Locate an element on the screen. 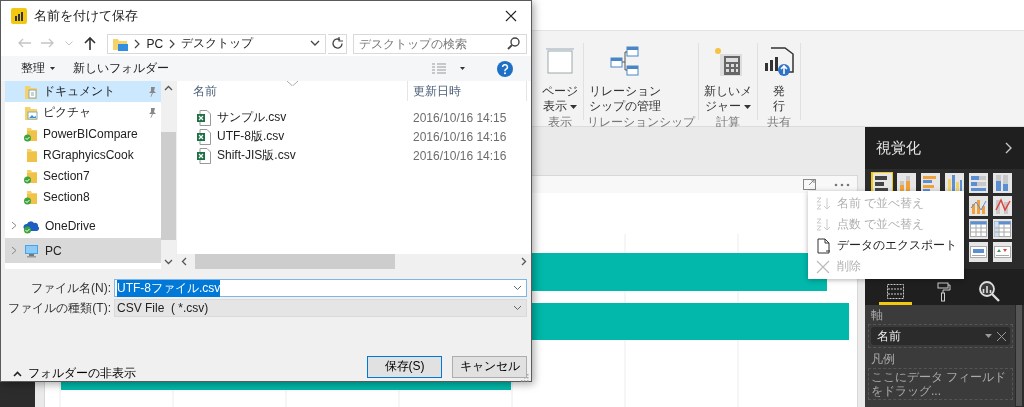 The width and height of the screenshot is (1024, 407). ribbon-button: ページ 表示 is located at coordinates (560, 78).